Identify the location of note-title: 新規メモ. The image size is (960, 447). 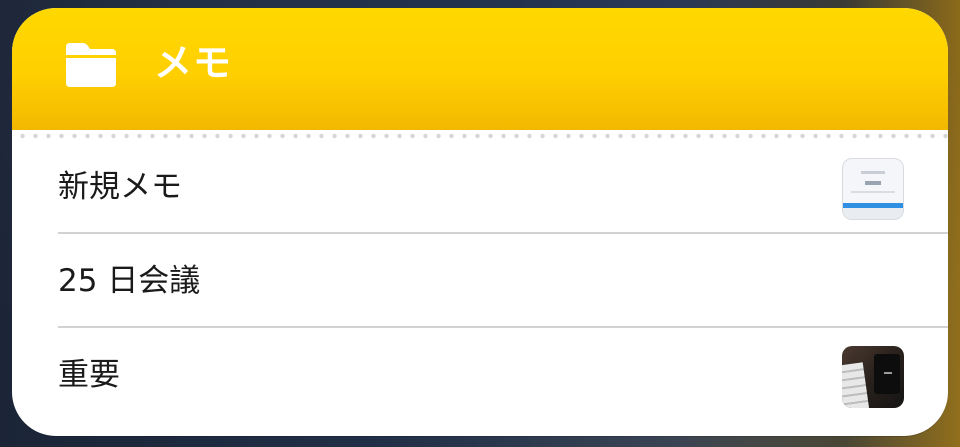
(120, 187).